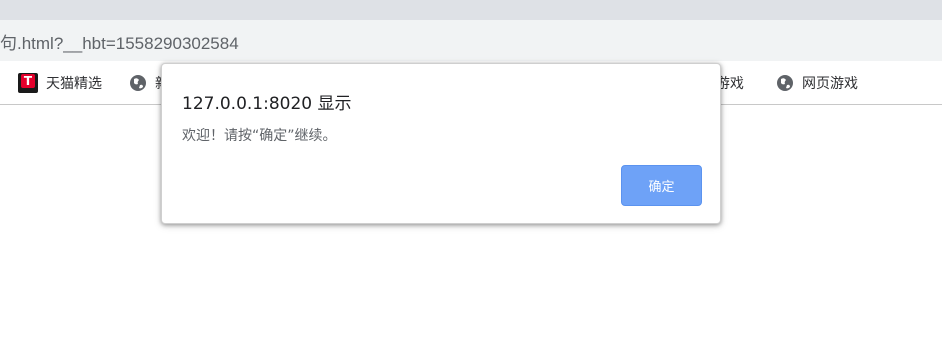 Image resolution: width=942 pixels, height=355 pixels. Describe the element at coordinates (119, 41) in the screenshot. I see `address-url: 句.html?__hbt=1558290302584` at that location.